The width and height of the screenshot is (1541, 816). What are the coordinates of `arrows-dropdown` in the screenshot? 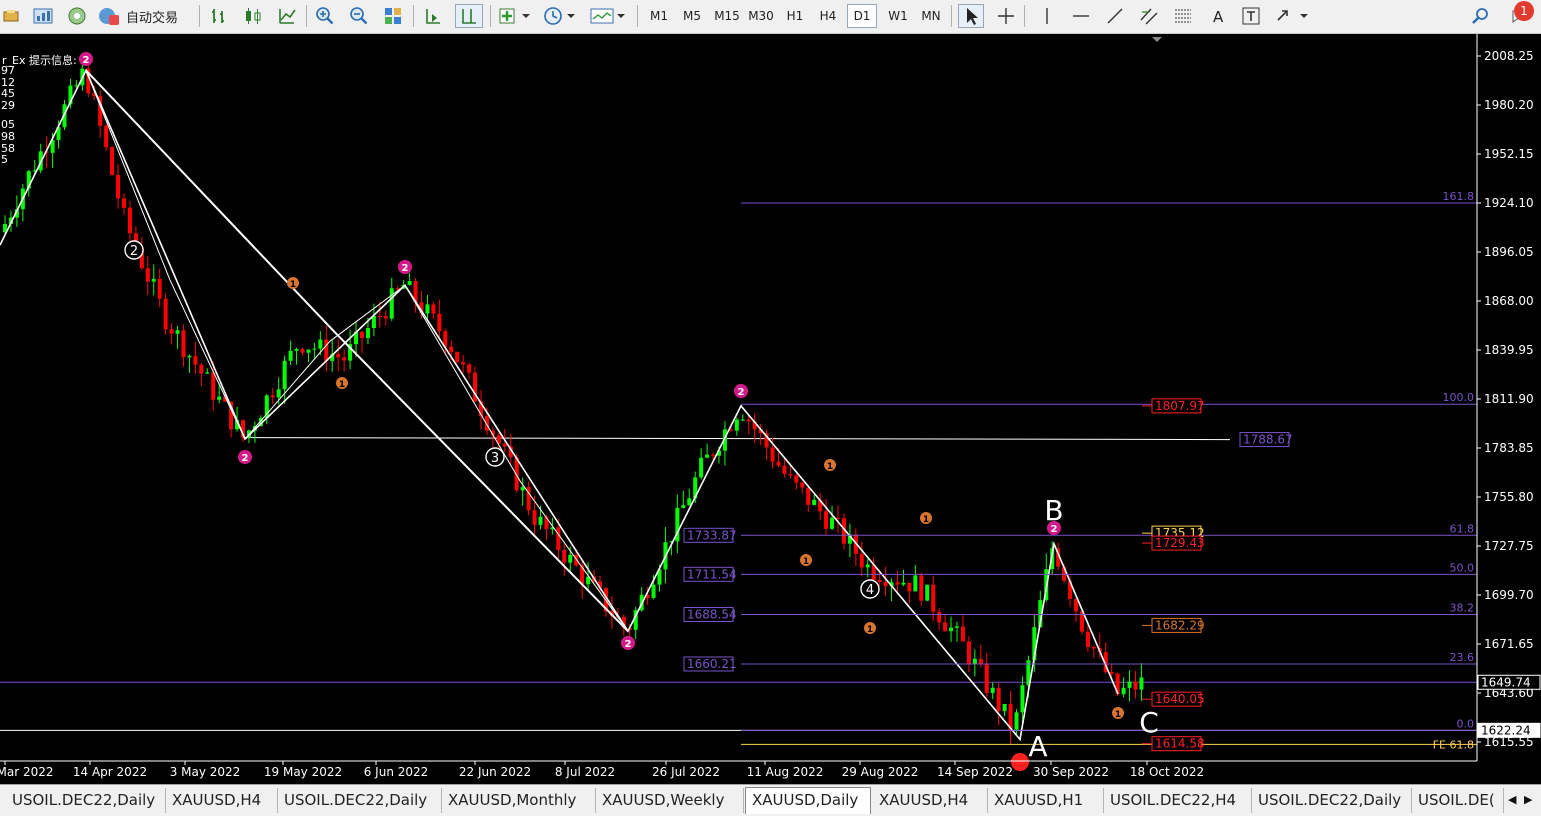 It's located at (1293, 16).